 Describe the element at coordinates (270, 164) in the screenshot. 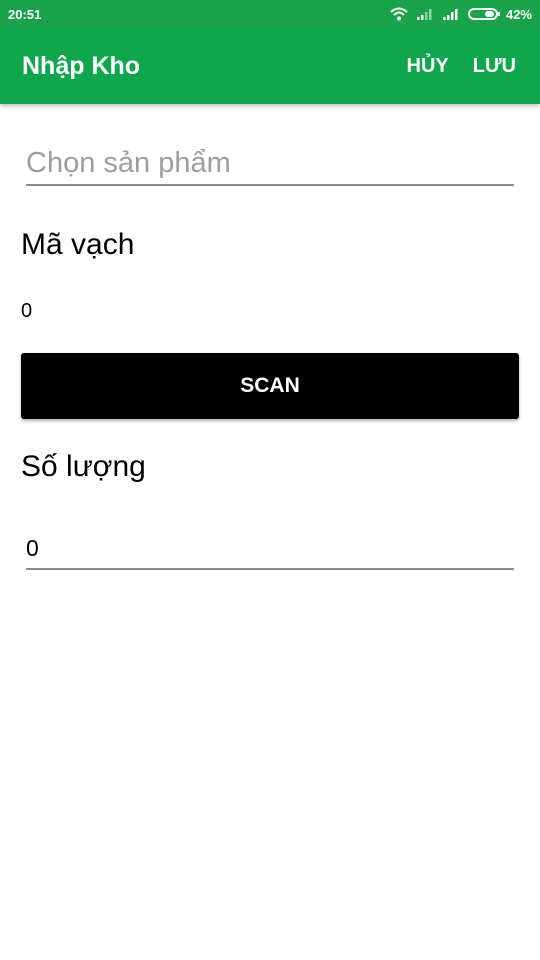

I see `product-select-field` at that location.